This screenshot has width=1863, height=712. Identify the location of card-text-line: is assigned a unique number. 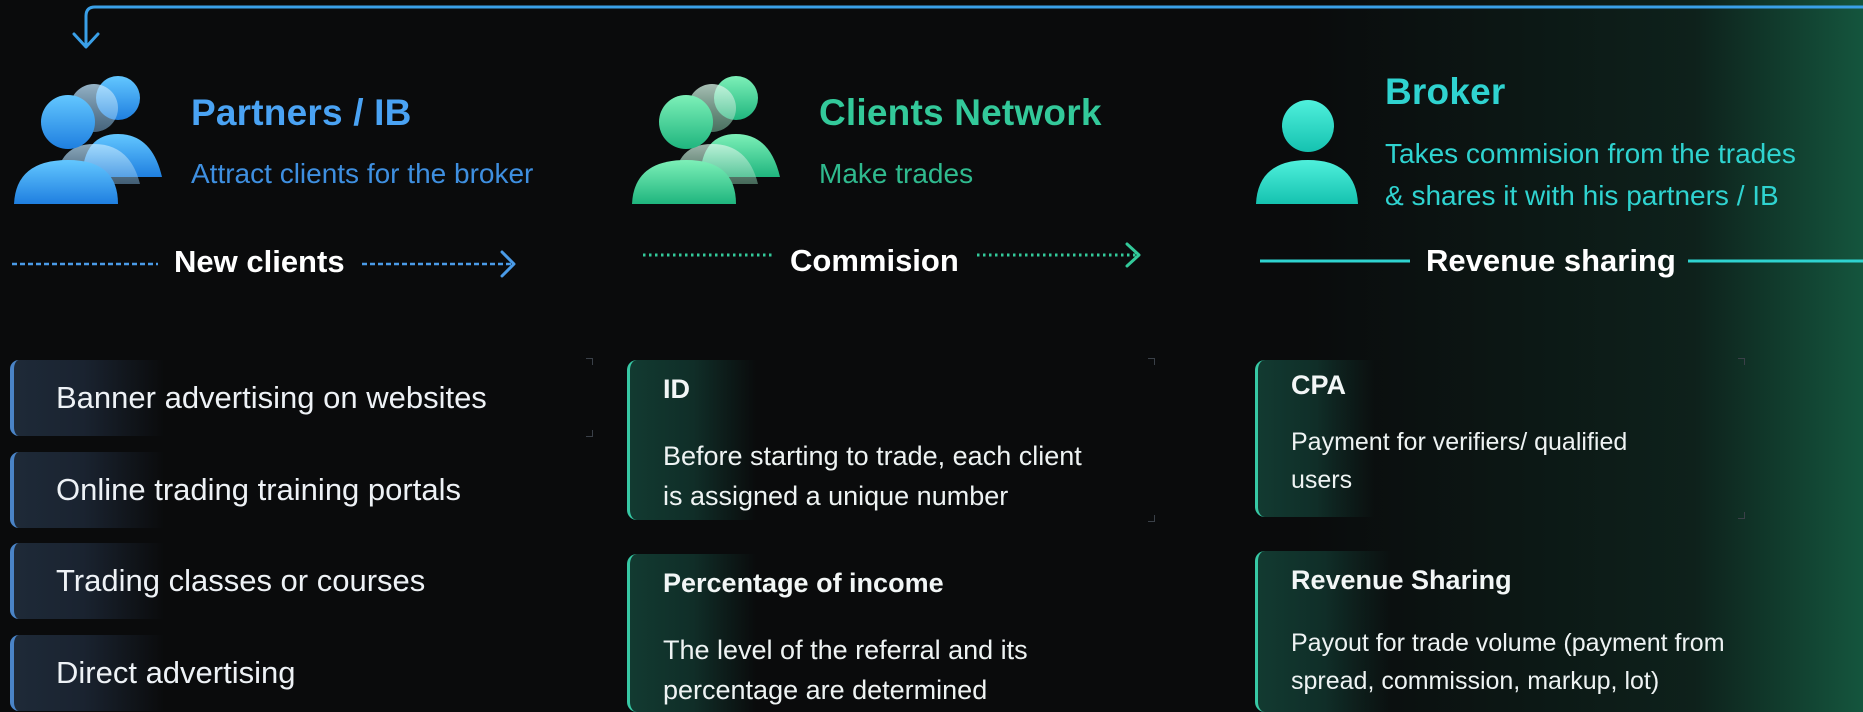
(836, 496).